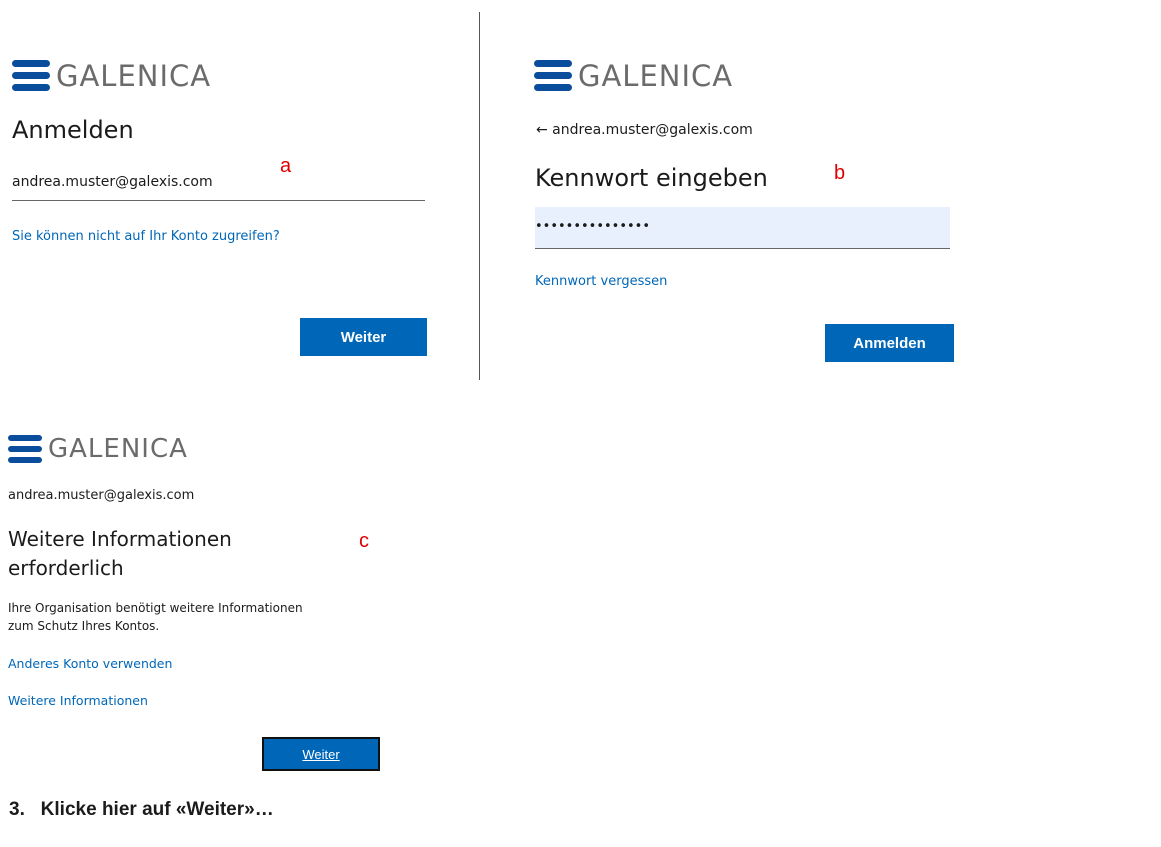 This screenshot has height=847, width=1161. Describe the element at coordinates (363, 337) in the screenshot. I see `next-button: Weiter` at that location.